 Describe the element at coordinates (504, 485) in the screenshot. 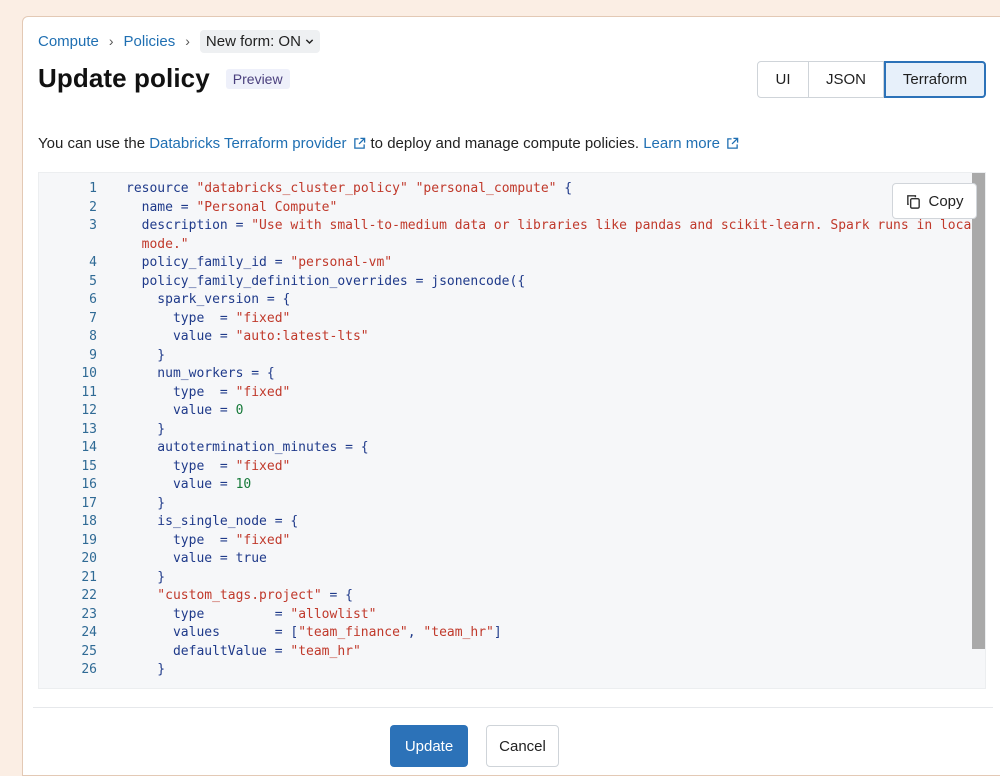

I see `code-line: 16 value = 10` at that location.